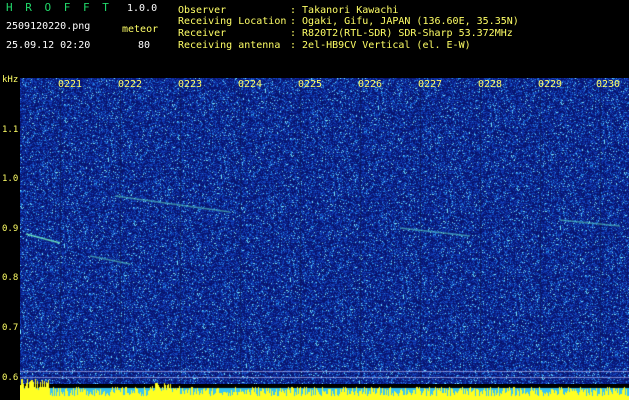  What do you see at coordinates (10, 278) in the screenshot?
I see `y-tick-label: 0.8` at bounding box center [10, 278].